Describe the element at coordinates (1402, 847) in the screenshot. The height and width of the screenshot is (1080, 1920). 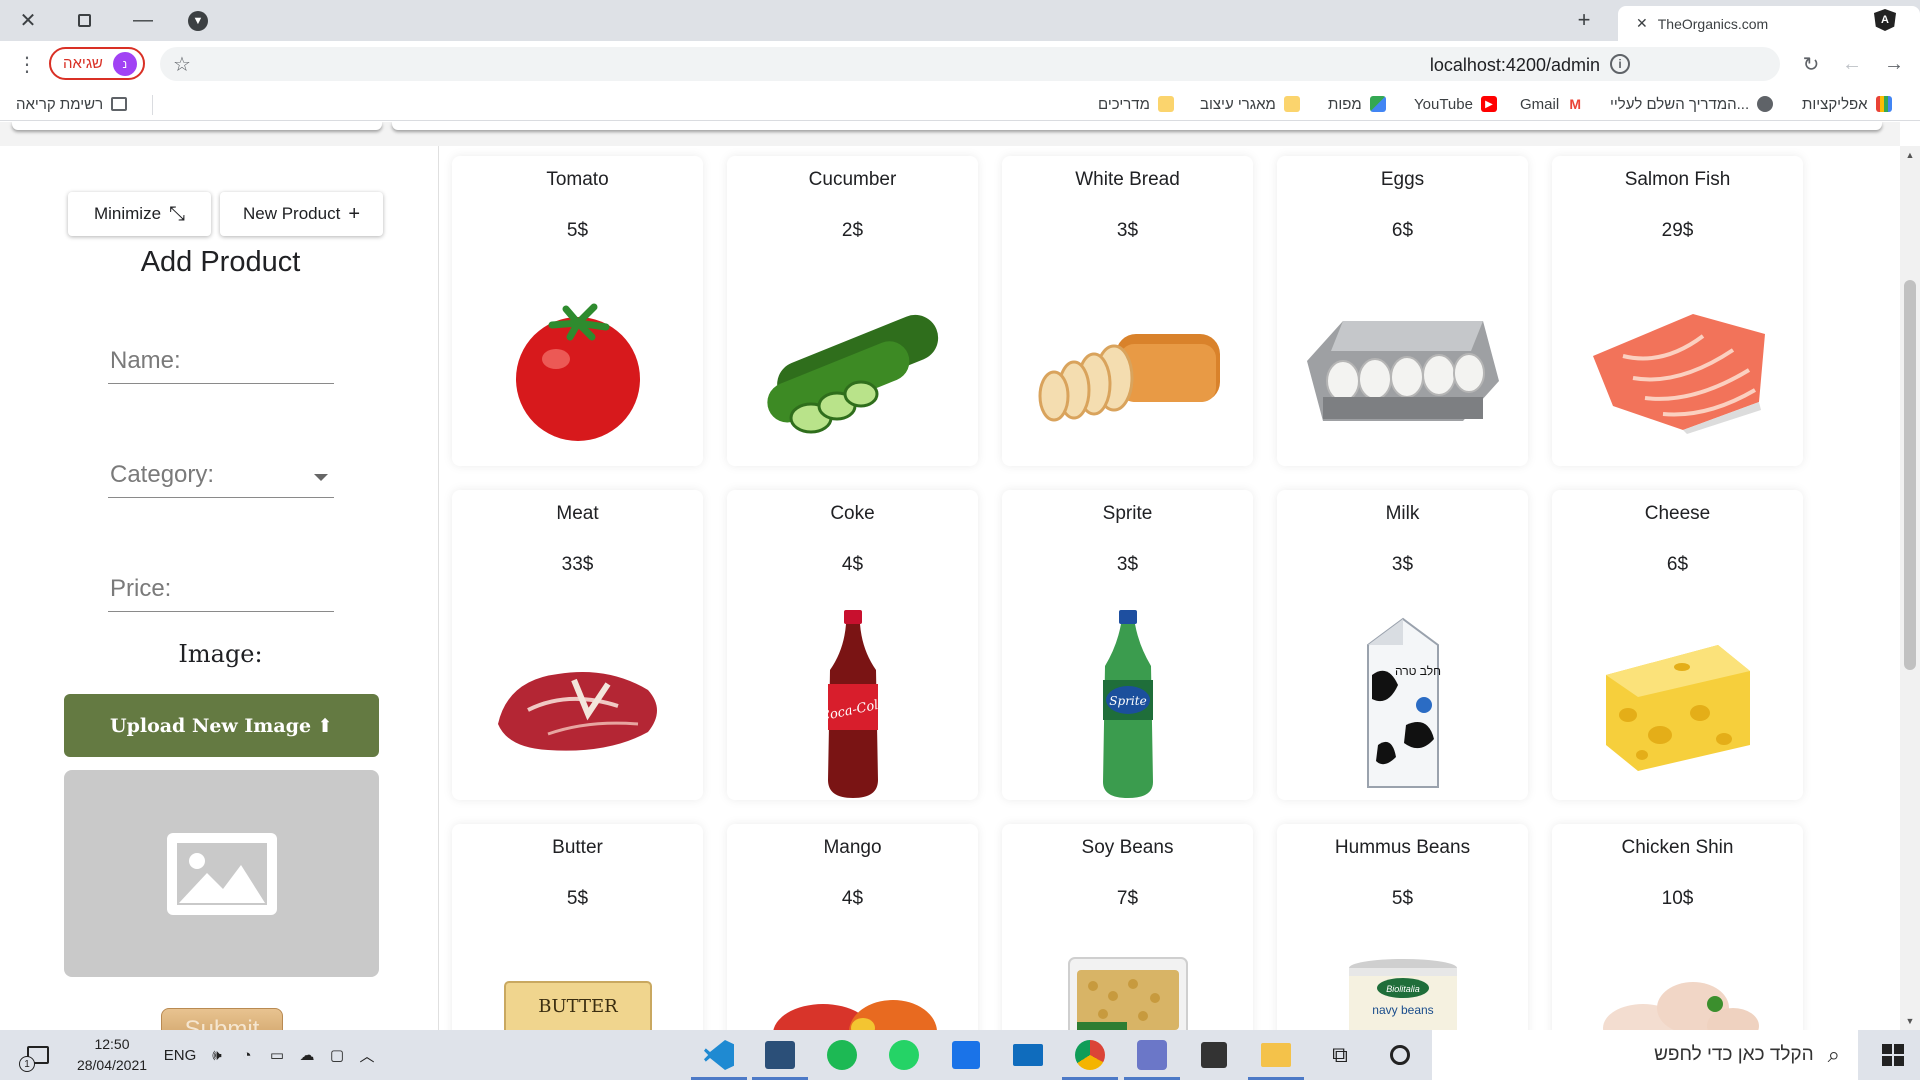
I see `product-name: Hummus Beans` at that location.